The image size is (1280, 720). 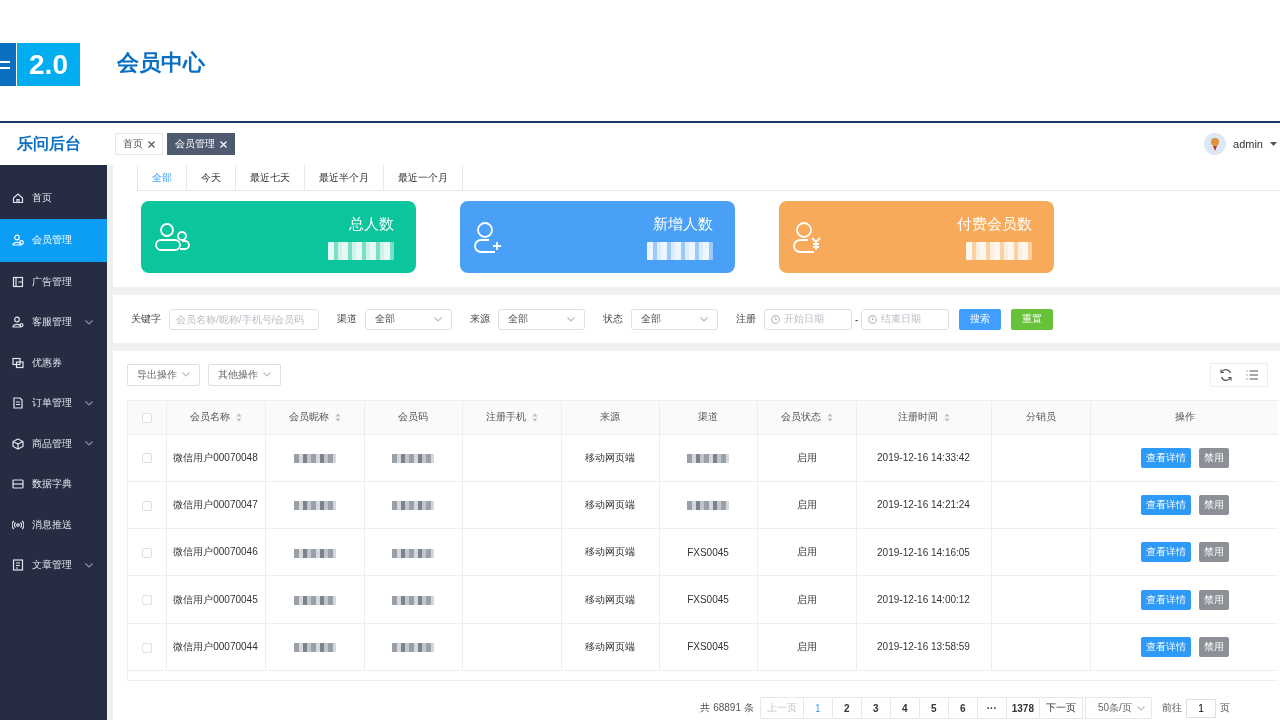 What do you see at coordinates (48, 64) in the screenshot?
I see `section-number: 2.0` at bounding box center [48, 64].